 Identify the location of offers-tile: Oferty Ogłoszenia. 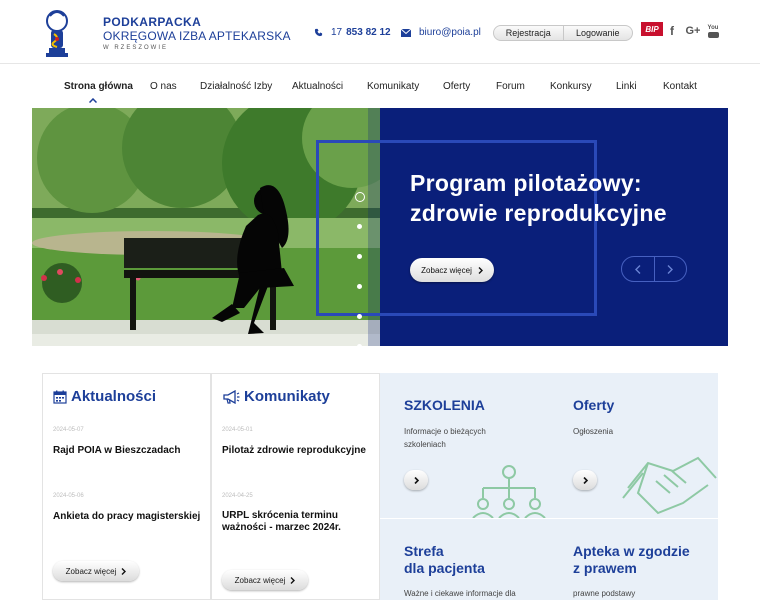
(633, 445).